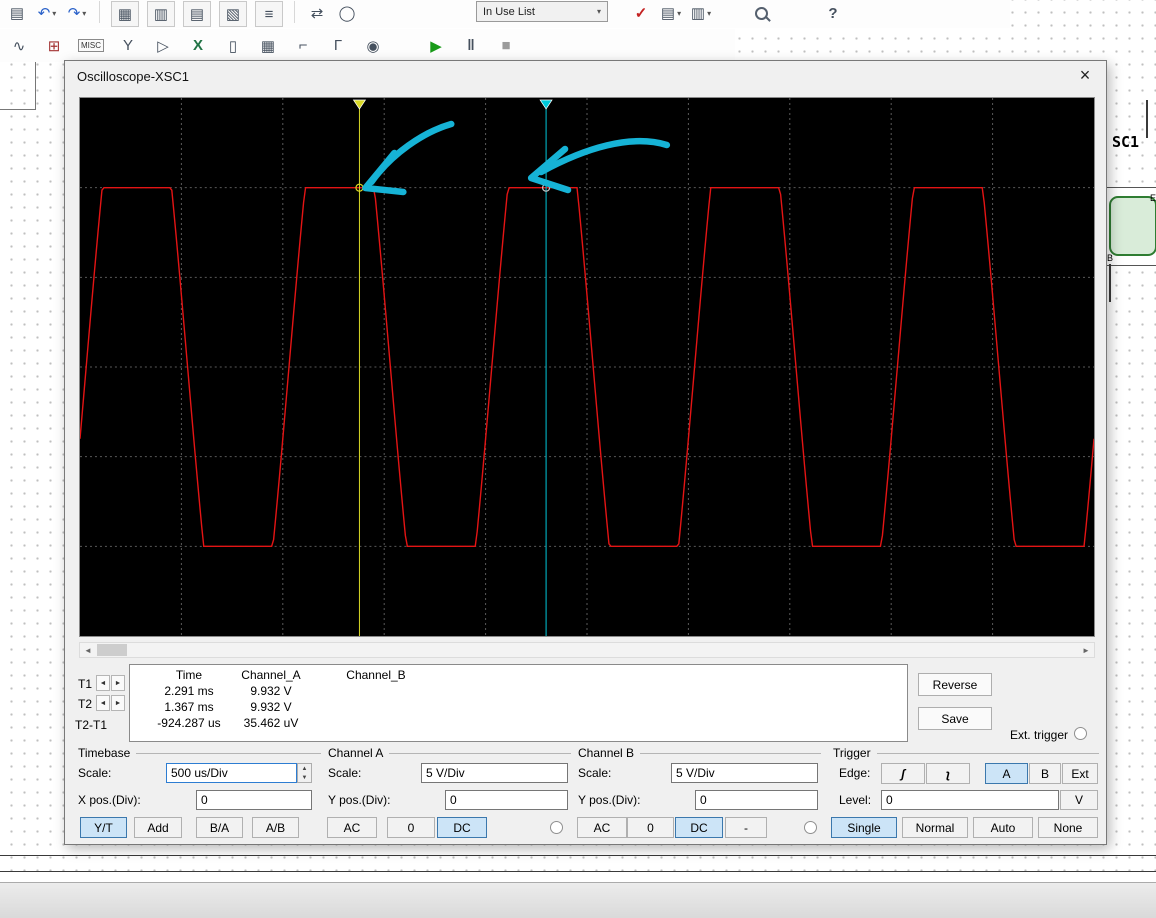 Image resolution: width=1156 pixels, height=918 pixels. What do you see at coordinates (756, 800) in the screenshot?
I see `channel-b-ypos-input: 0` at bounding box center [756, 800].